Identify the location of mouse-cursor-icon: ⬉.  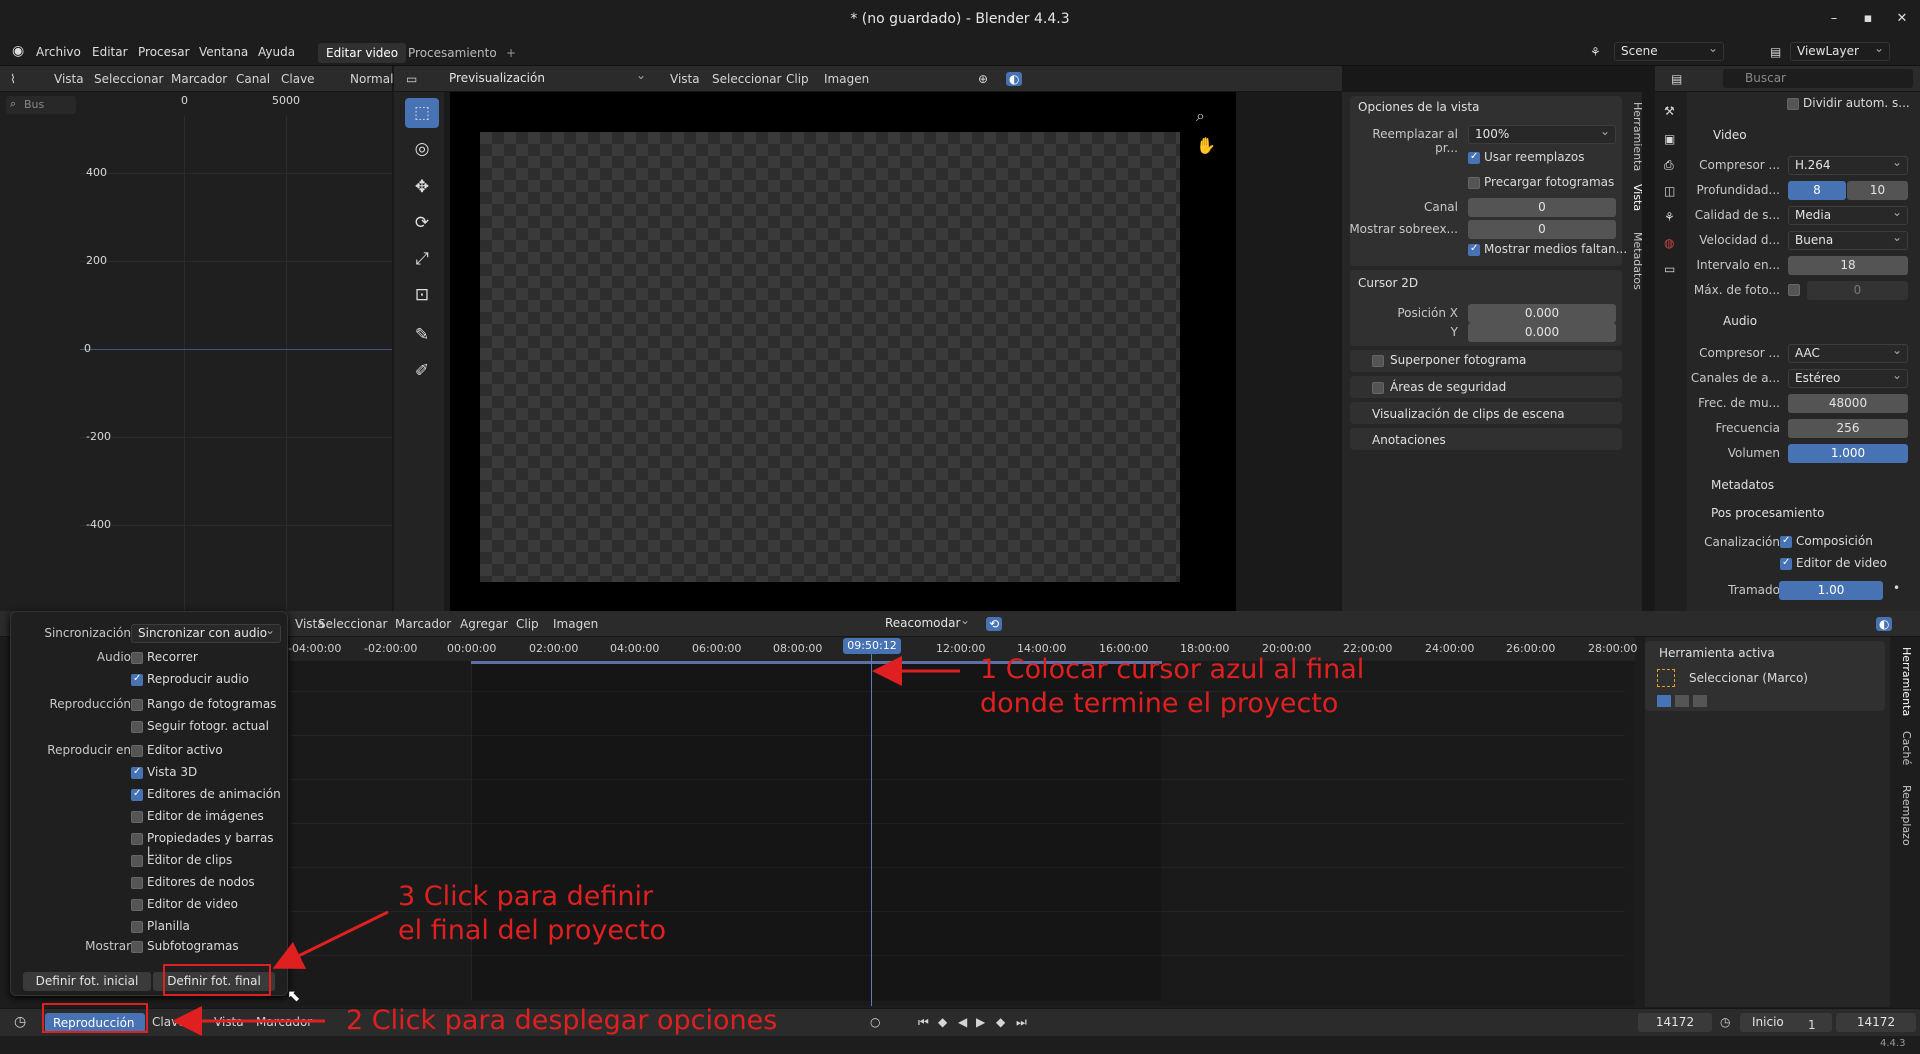
(294, 995).